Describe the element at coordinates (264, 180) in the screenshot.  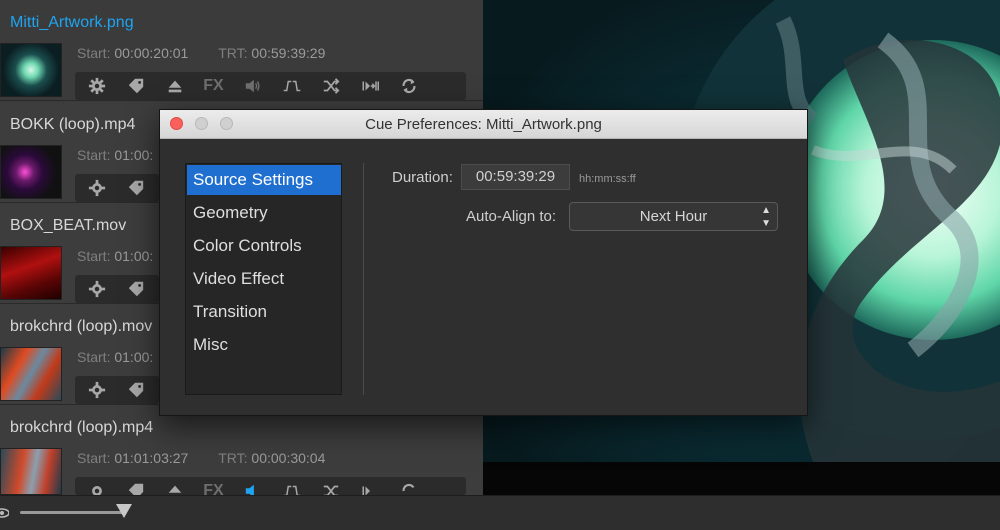
I see `category-source-settings: Source Settings` at that location.